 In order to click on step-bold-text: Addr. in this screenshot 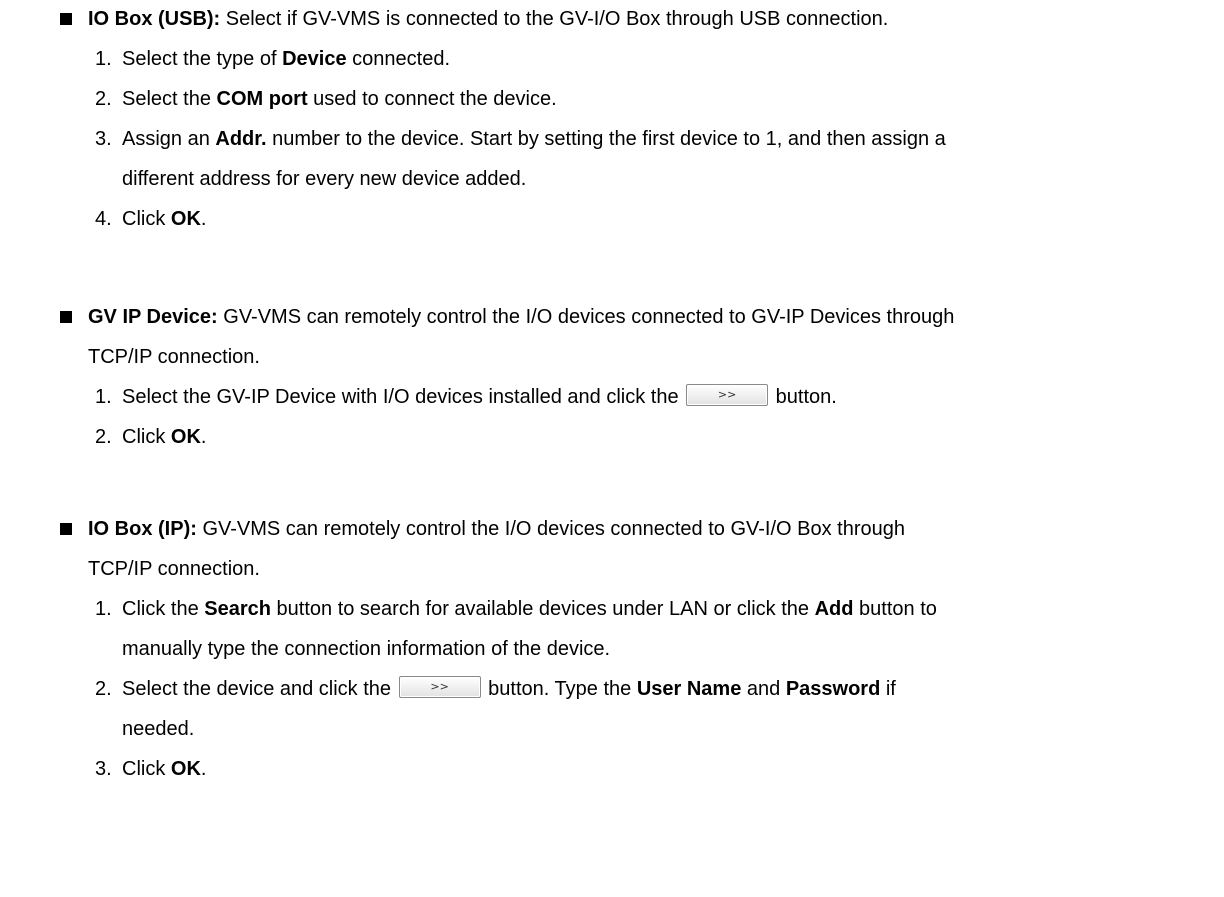, I will do `click(241, 139)`.